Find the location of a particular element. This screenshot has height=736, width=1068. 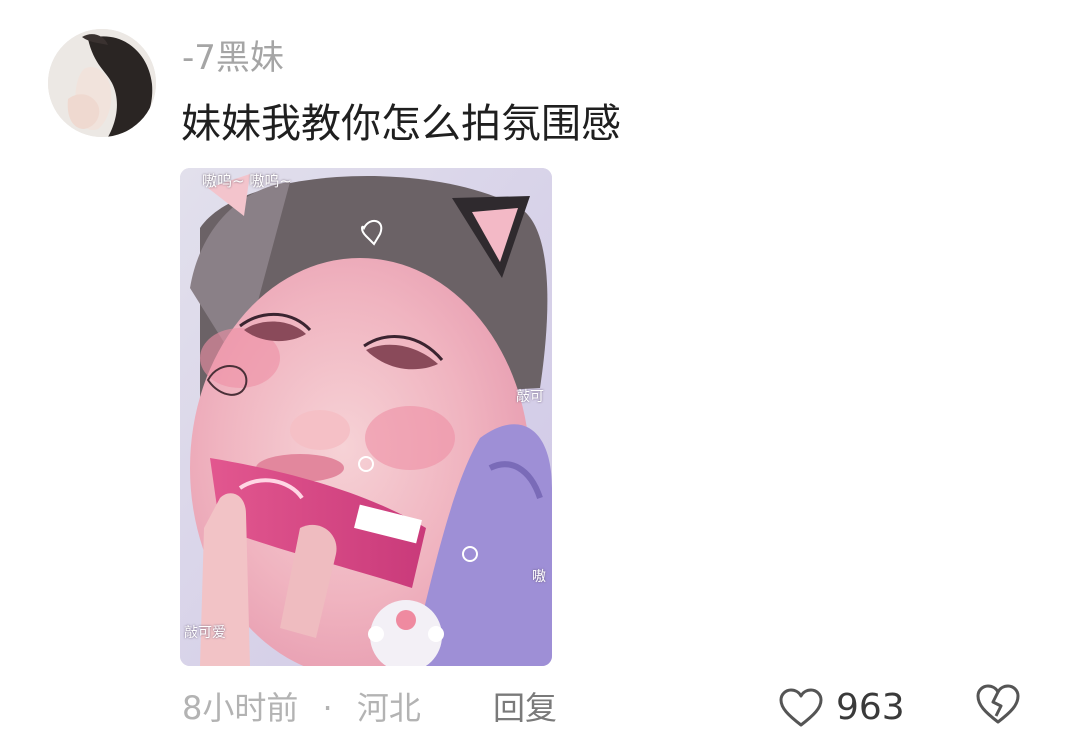

dislike-button is located at coordinates (998, 707).